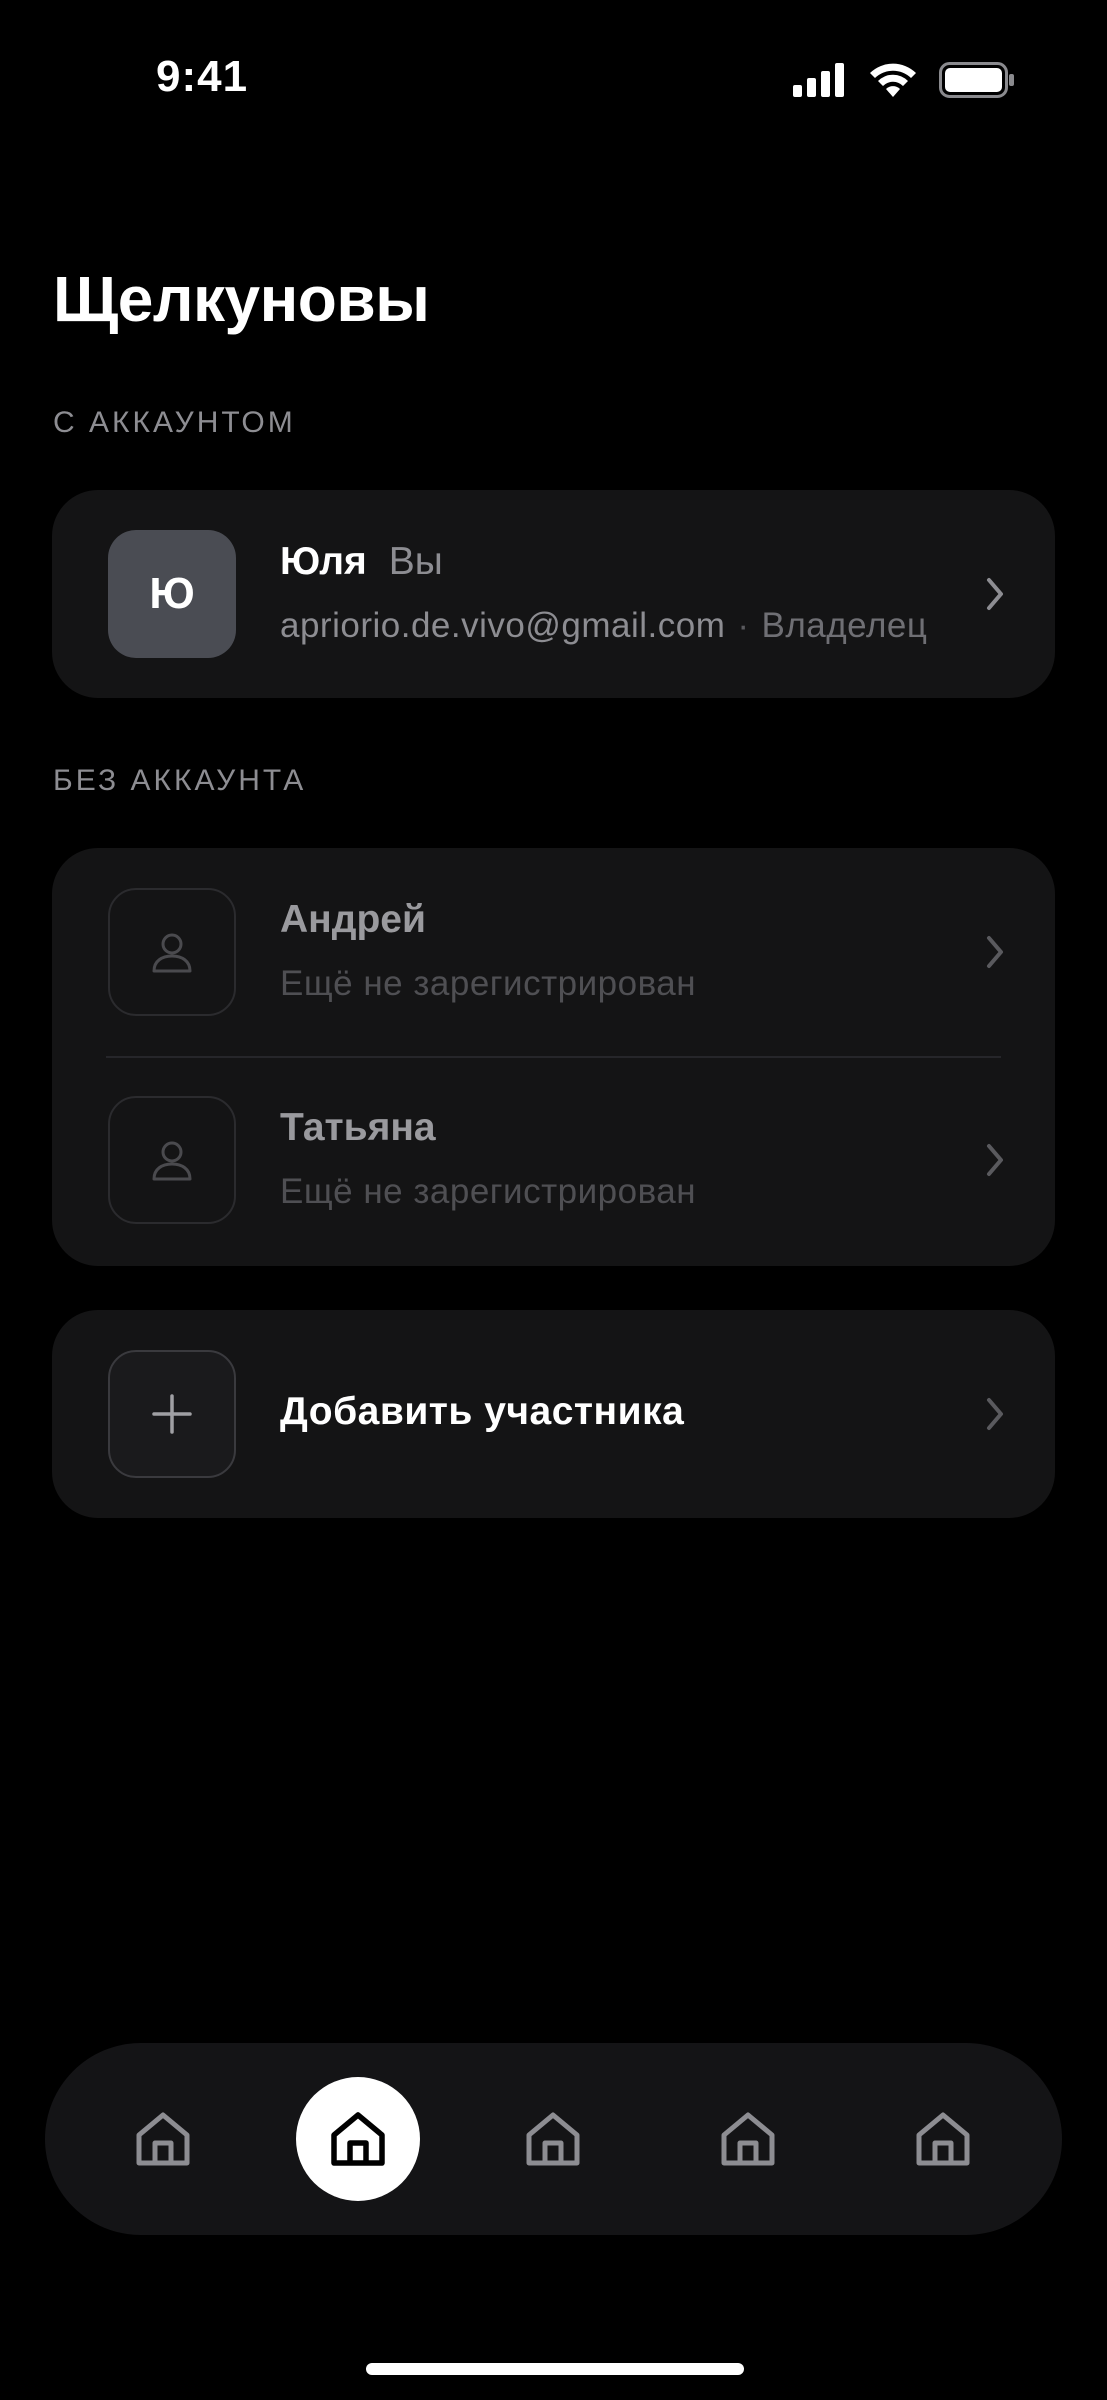  What do you see at coordinates (627, 951) in the screenshot?
I see `member-info: Андрей Ещё не зарегистрирован` at bounding box center [627, 951].